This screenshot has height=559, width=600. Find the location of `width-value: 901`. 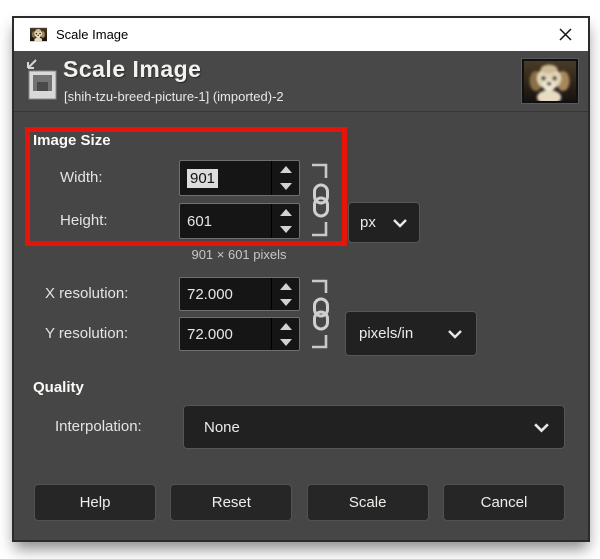

width-value: 901 is located at coordinates (203, 178).